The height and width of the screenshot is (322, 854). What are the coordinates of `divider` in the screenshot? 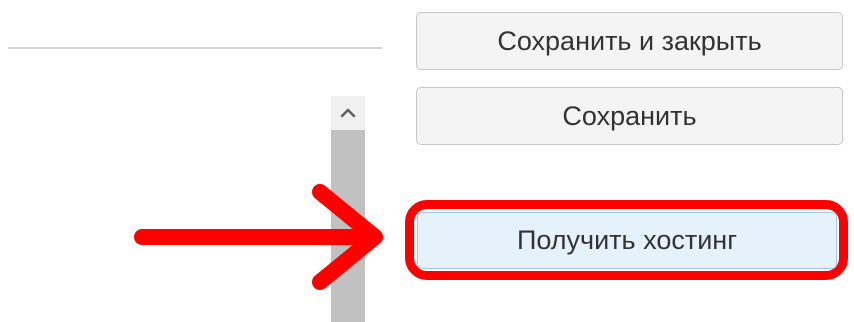 It's located at (195, 48).